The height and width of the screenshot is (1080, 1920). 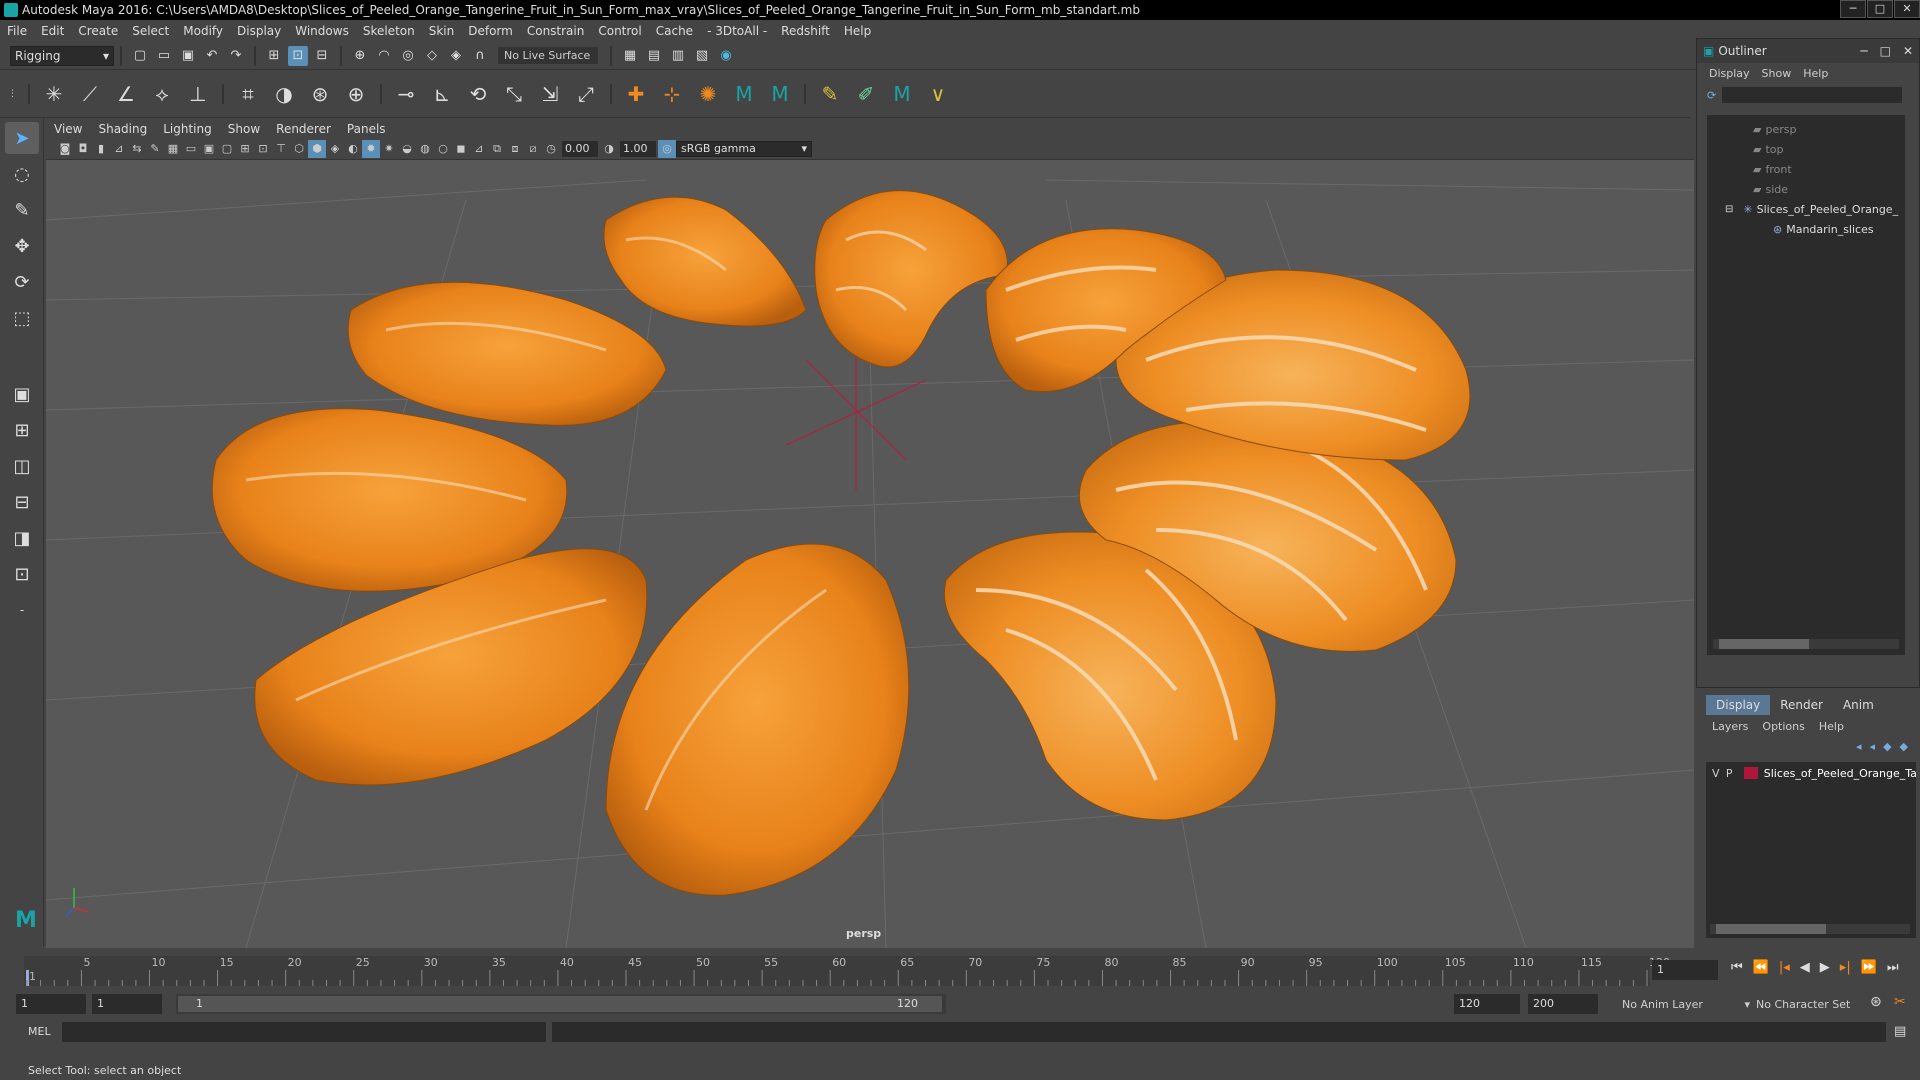 What do you see at coordinates (22, 394) in the screenshot?
I see `single-perspective-layout-icon: ▣` at bounding box center [22, 394].